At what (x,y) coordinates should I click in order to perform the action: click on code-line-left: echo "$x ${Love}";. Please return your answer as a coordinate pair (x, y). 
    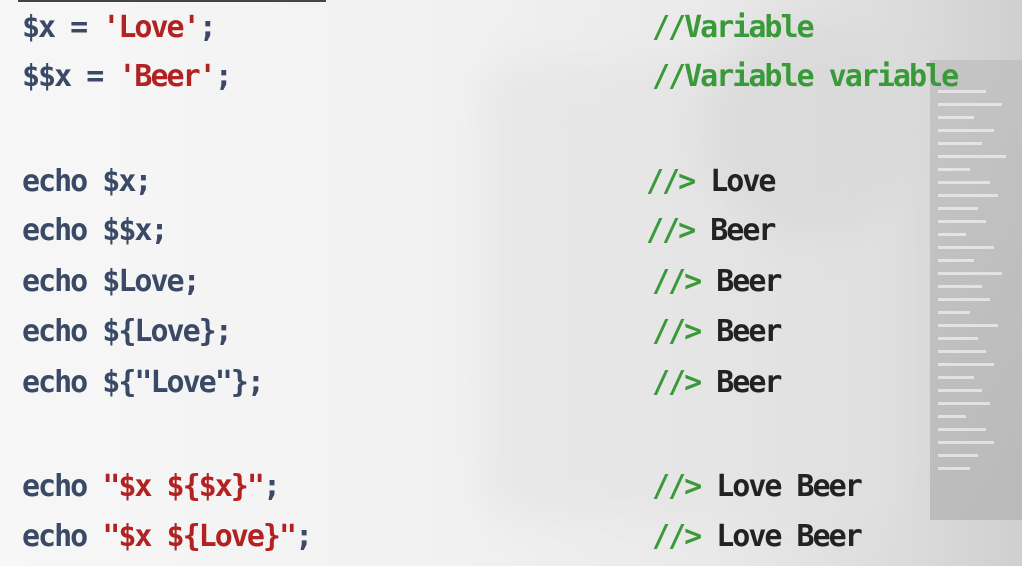
    Looking at the image, I should click on (167, 537).